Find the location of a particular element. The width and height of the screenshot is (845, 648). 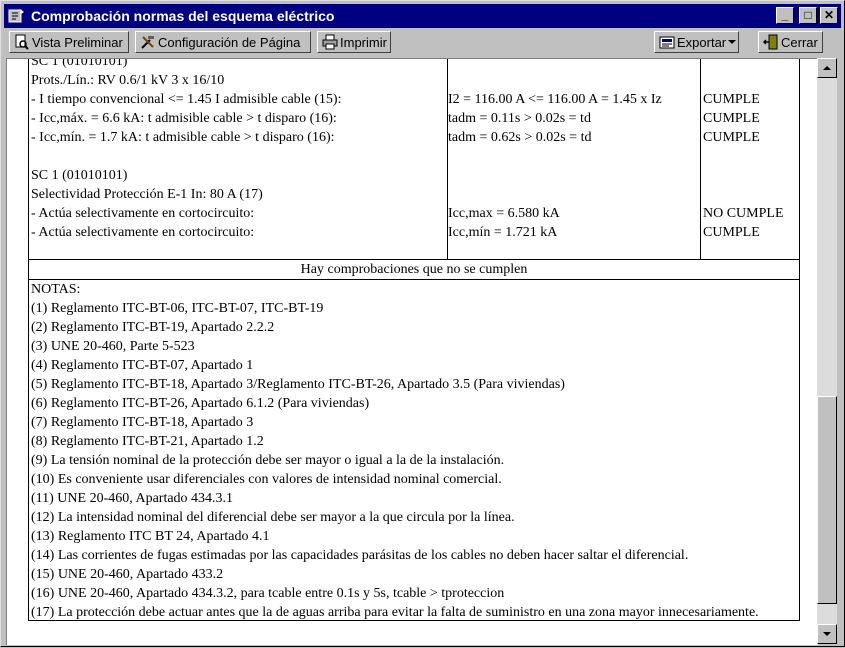

column-divider is located at coordinates (700, 159).